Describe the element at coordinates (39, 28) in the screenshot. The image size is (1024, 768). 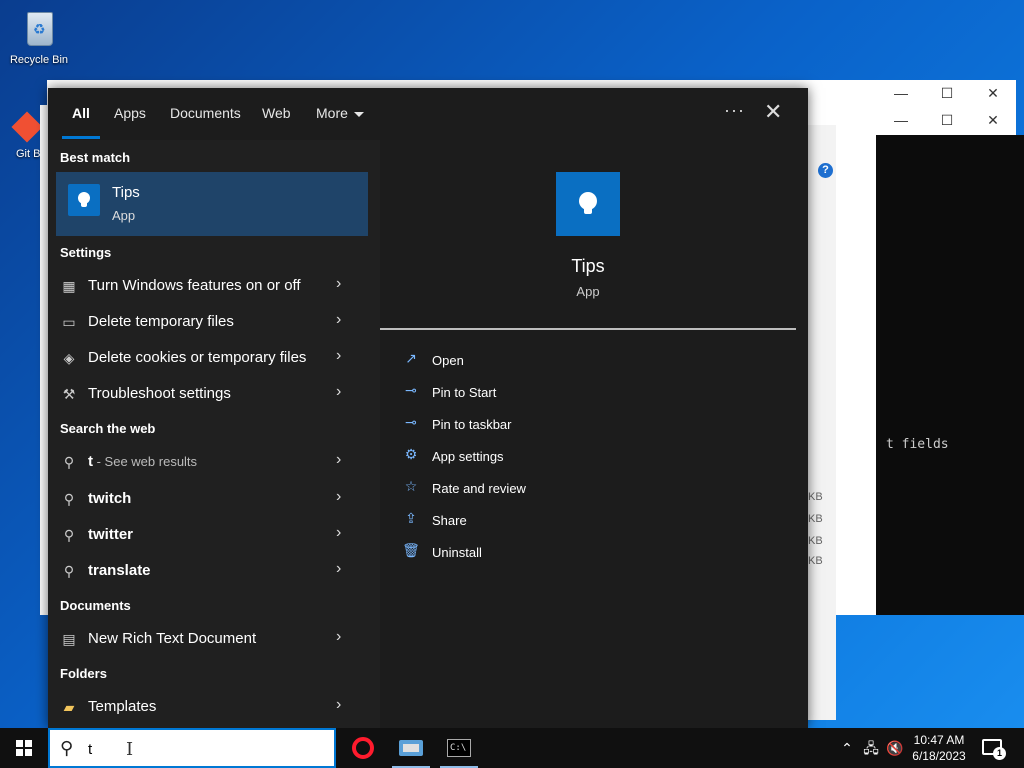
I see `recycle-bin-icon` at that location.